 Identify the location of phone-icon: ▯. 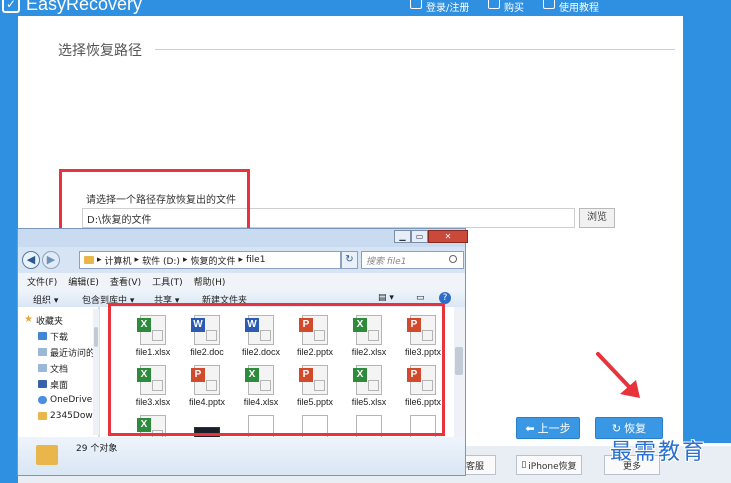
(524, 465).